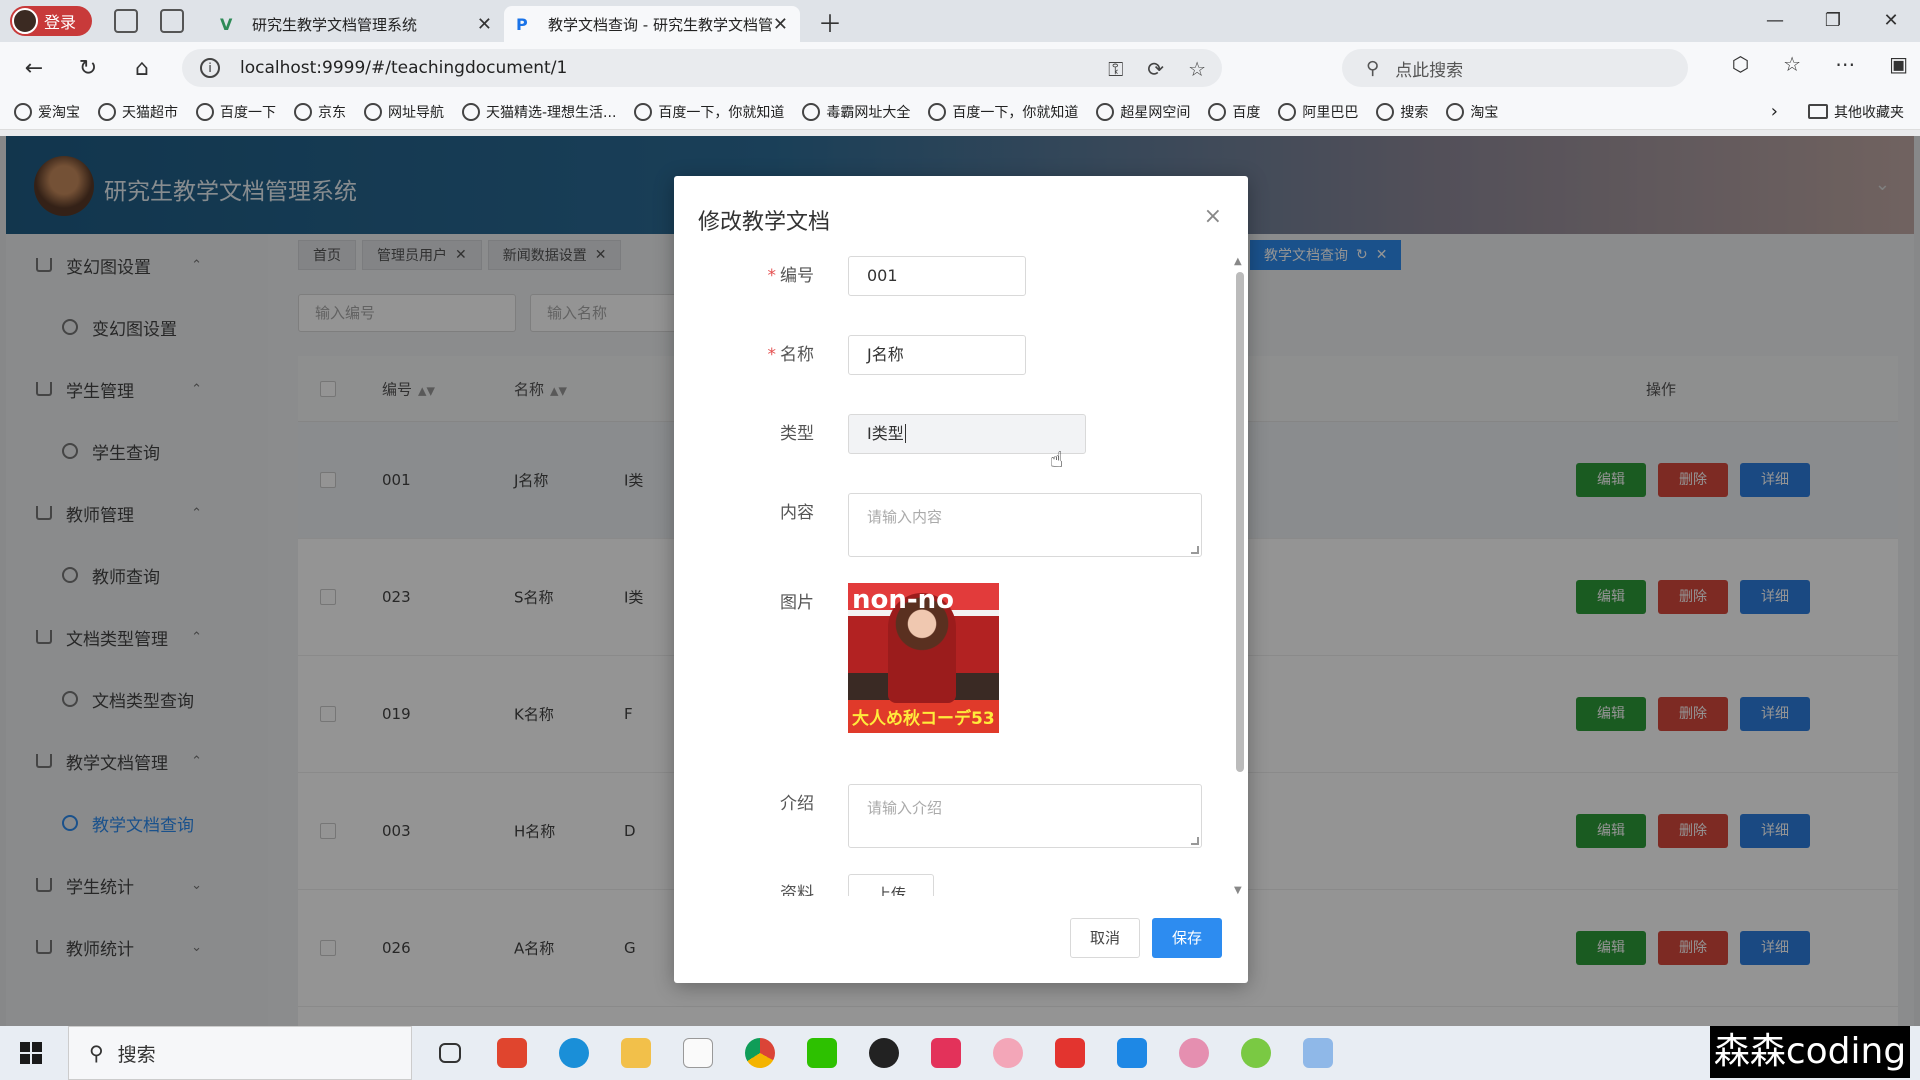 The width and height of the screenshot is (1920, 1080). Describe the element at coordinates (320, 112) in the screenshot. I see `bookmark-item: 京东` at that location.